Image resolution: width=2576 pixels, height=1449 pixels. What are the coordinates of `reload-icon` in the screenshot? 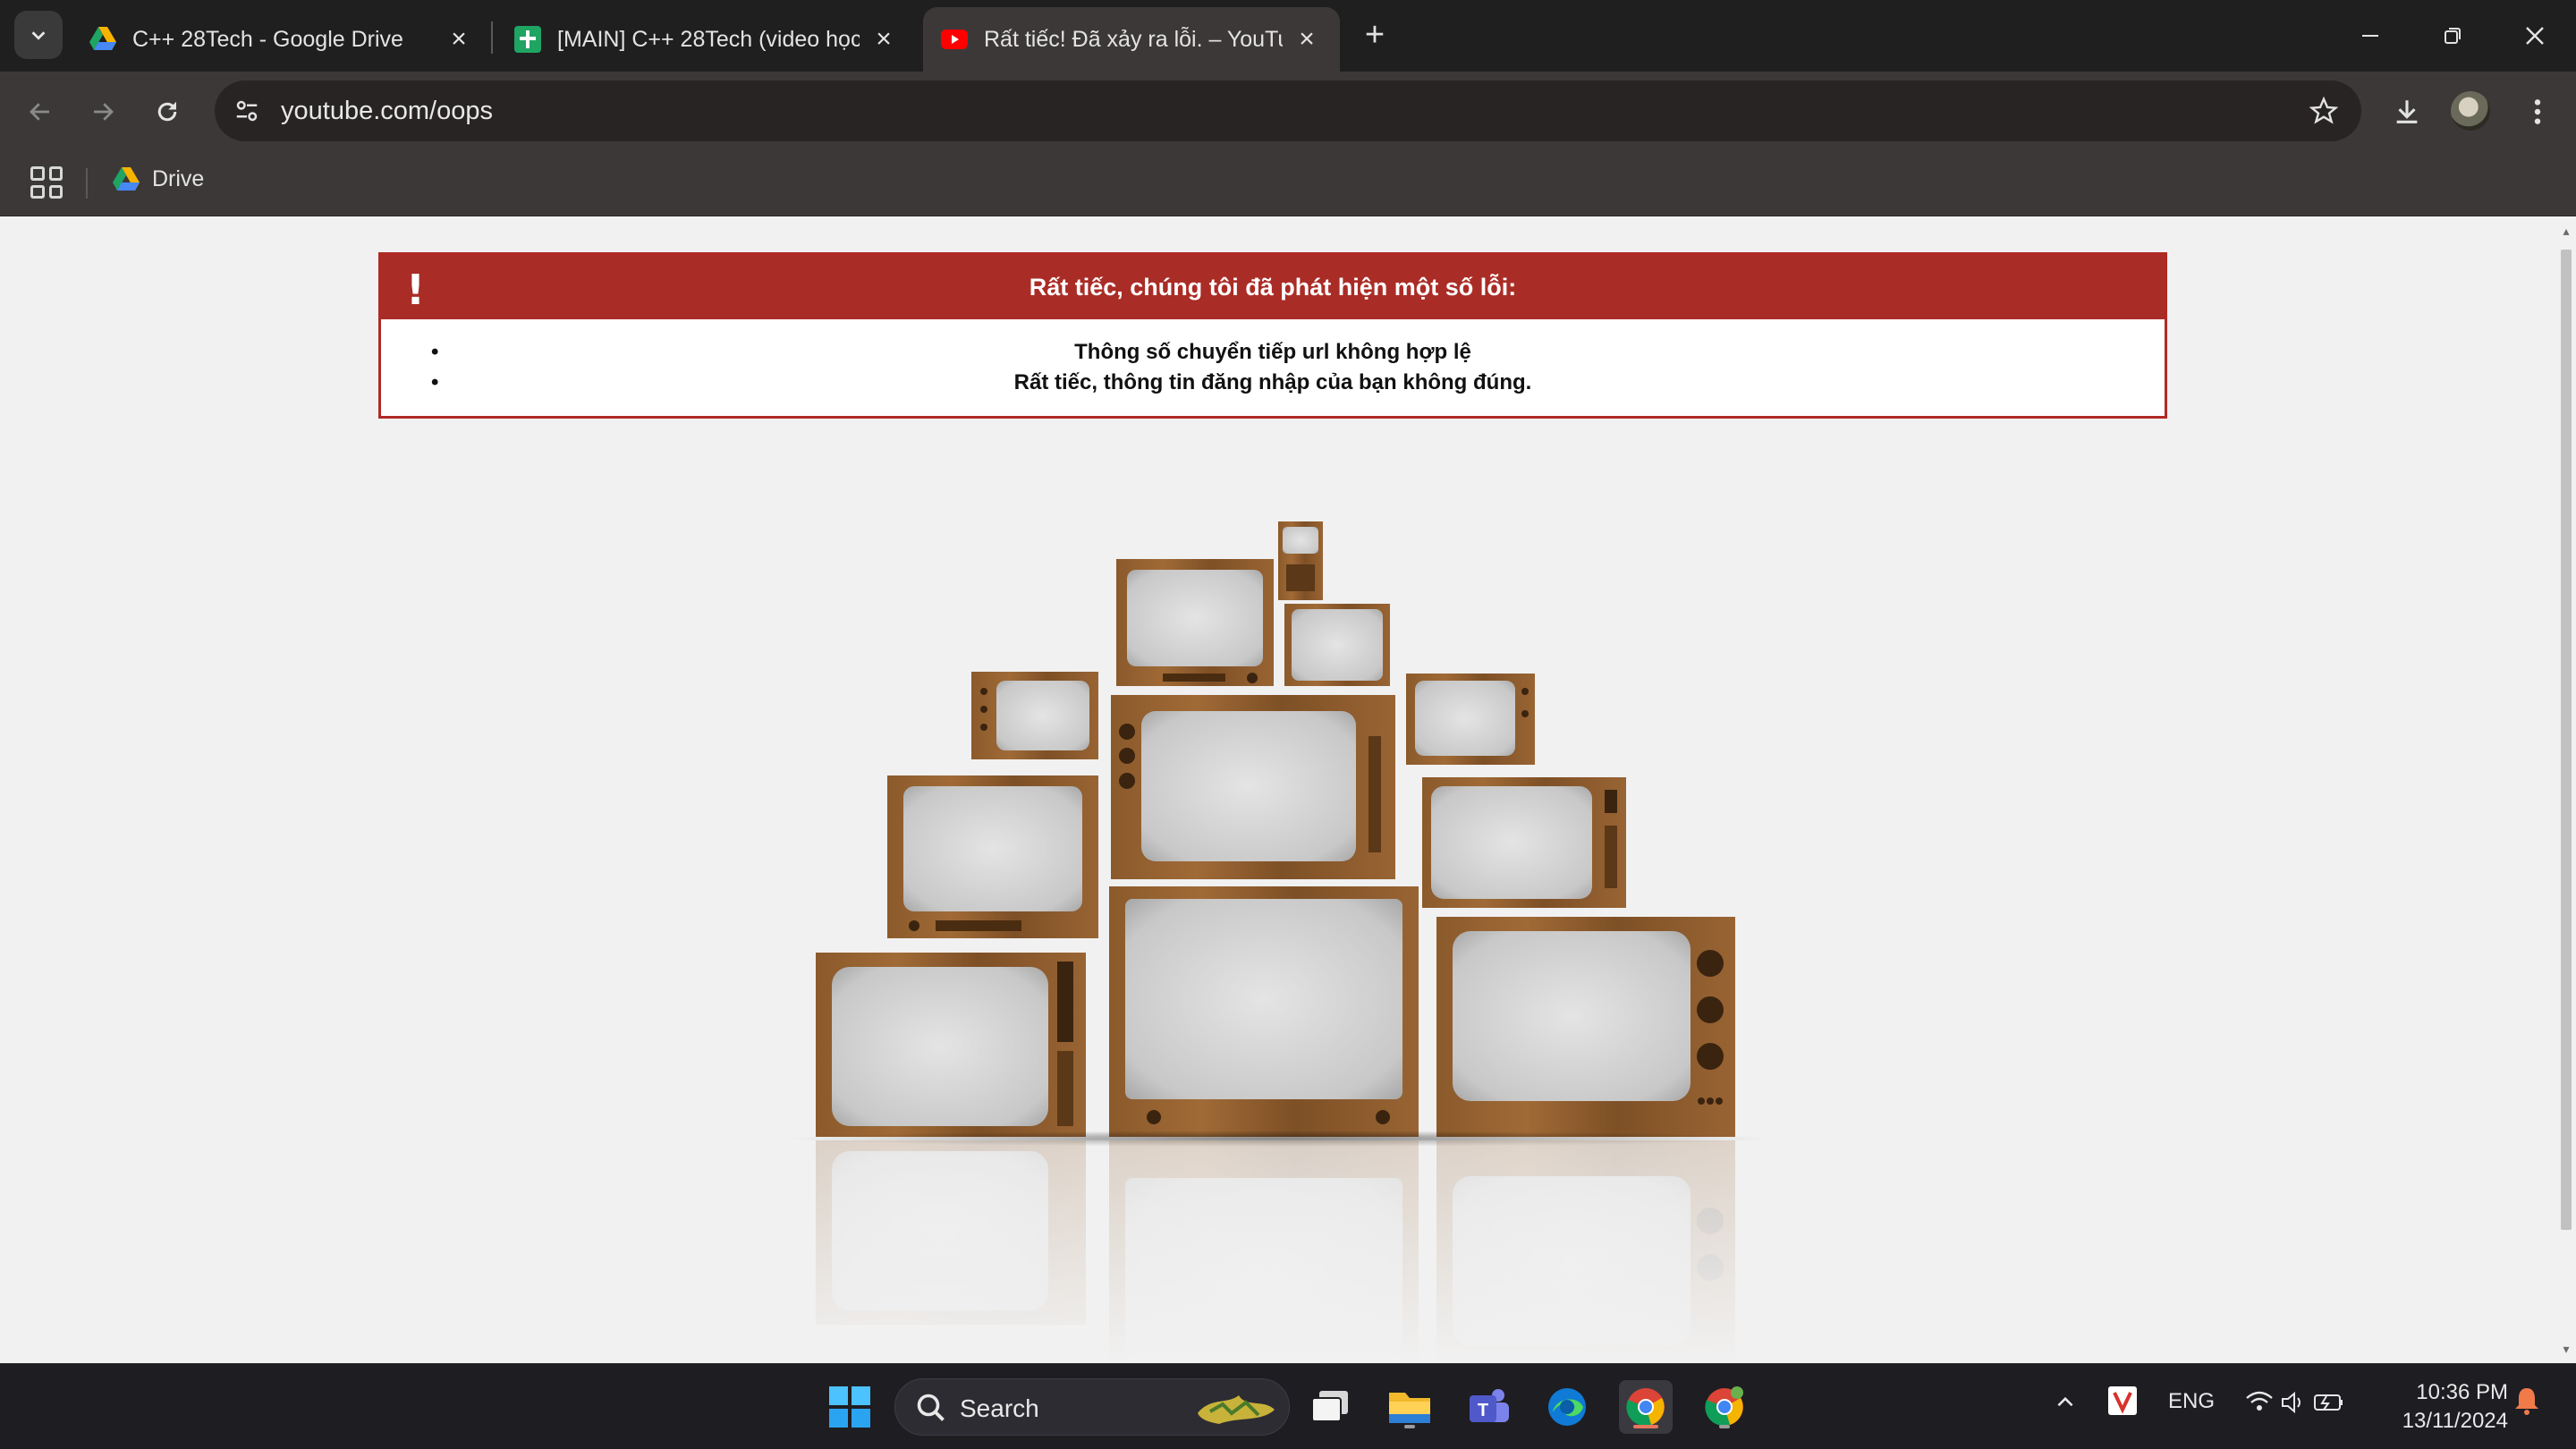 It's located at (167, 111).